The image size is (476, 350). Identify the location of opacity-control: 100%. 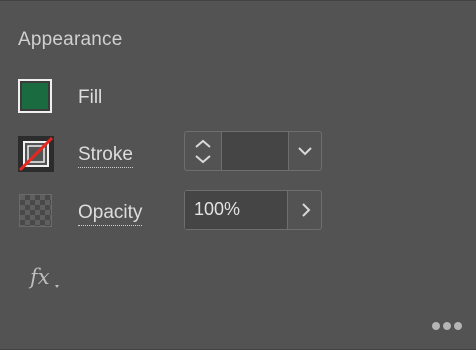
(253, 210).